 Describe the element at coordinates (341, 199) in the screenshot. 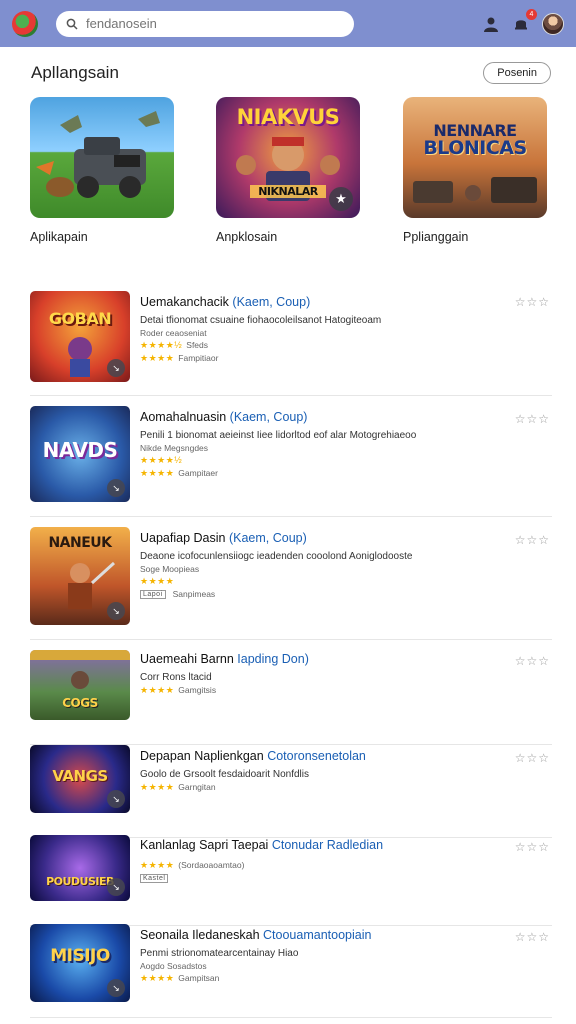

I see `star-icon: ★` at that location.